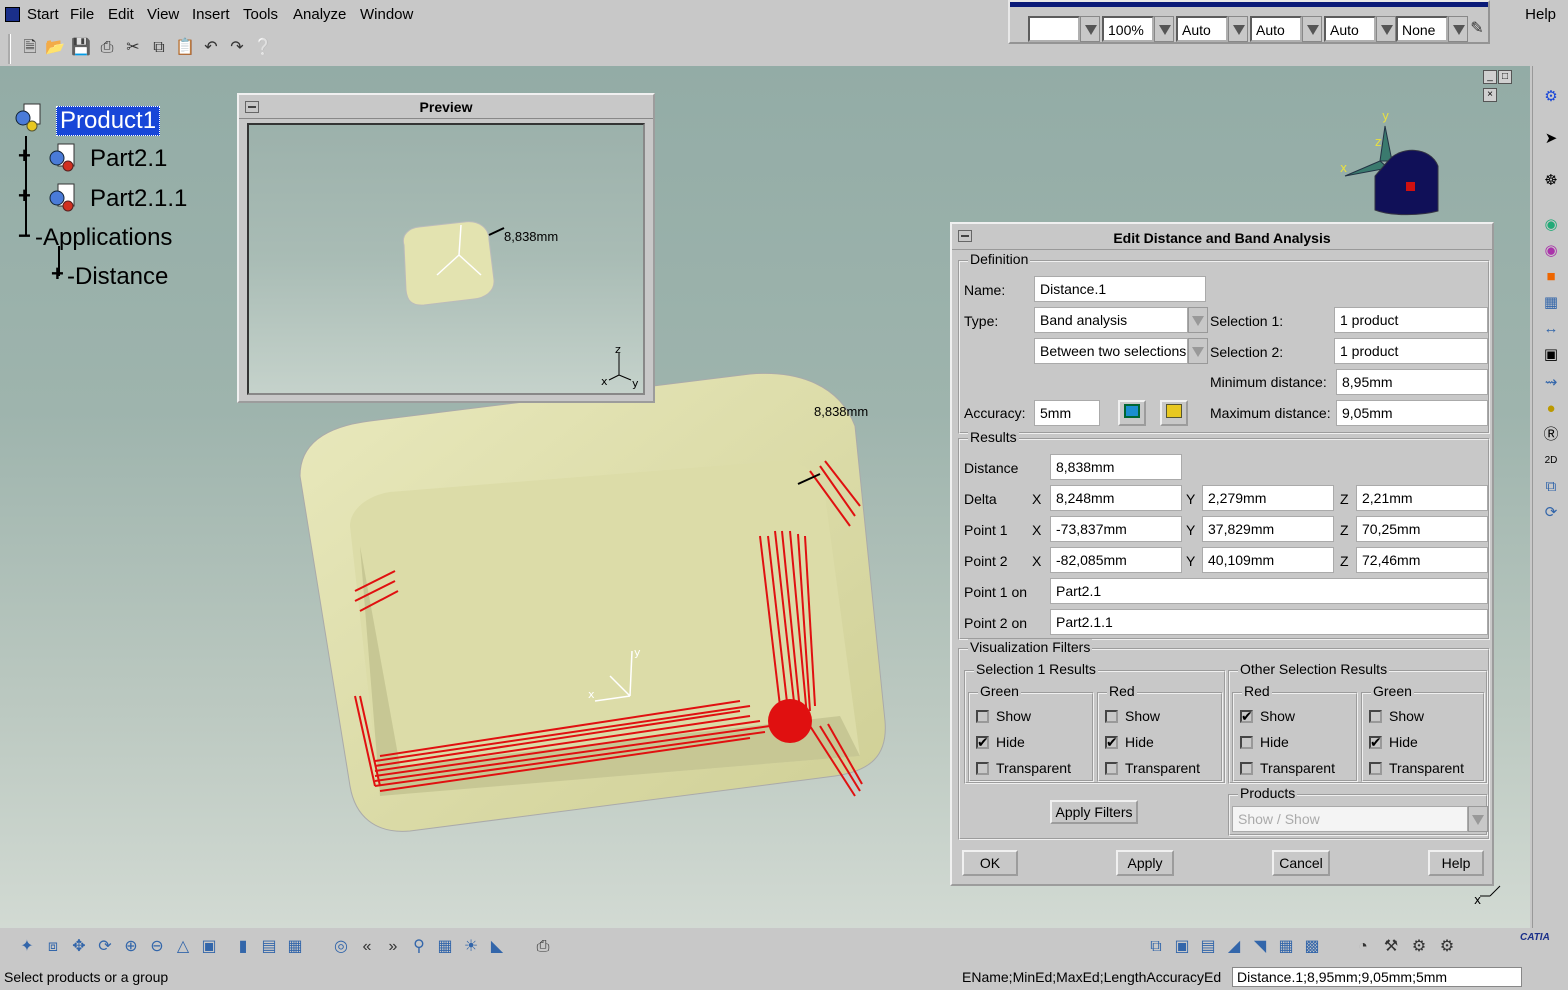 This screenshot has height=990, width=1568. What do you see at coordinates (157, 947) in the screenshot?
I see `zoom-out-icon: ⊖` at bounding box center [157, 947].